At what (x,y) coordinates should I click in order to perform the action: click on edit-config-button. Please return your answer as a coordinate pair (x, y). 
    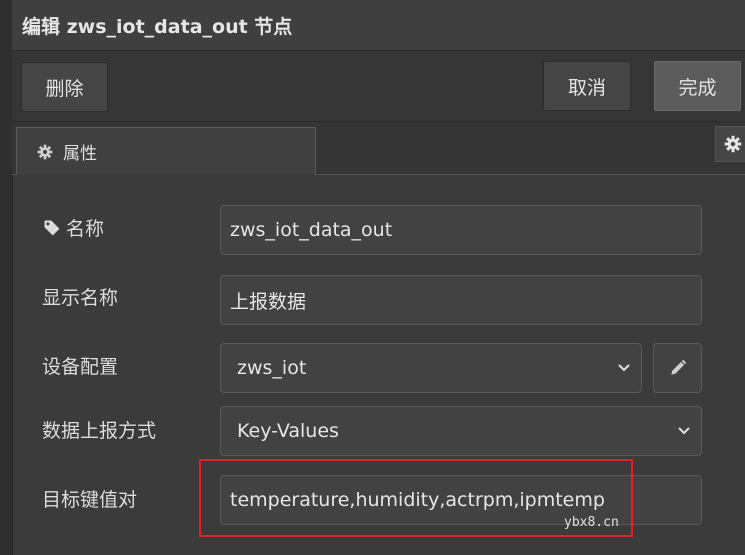
    Looking at the image, I should click on (677, 368).